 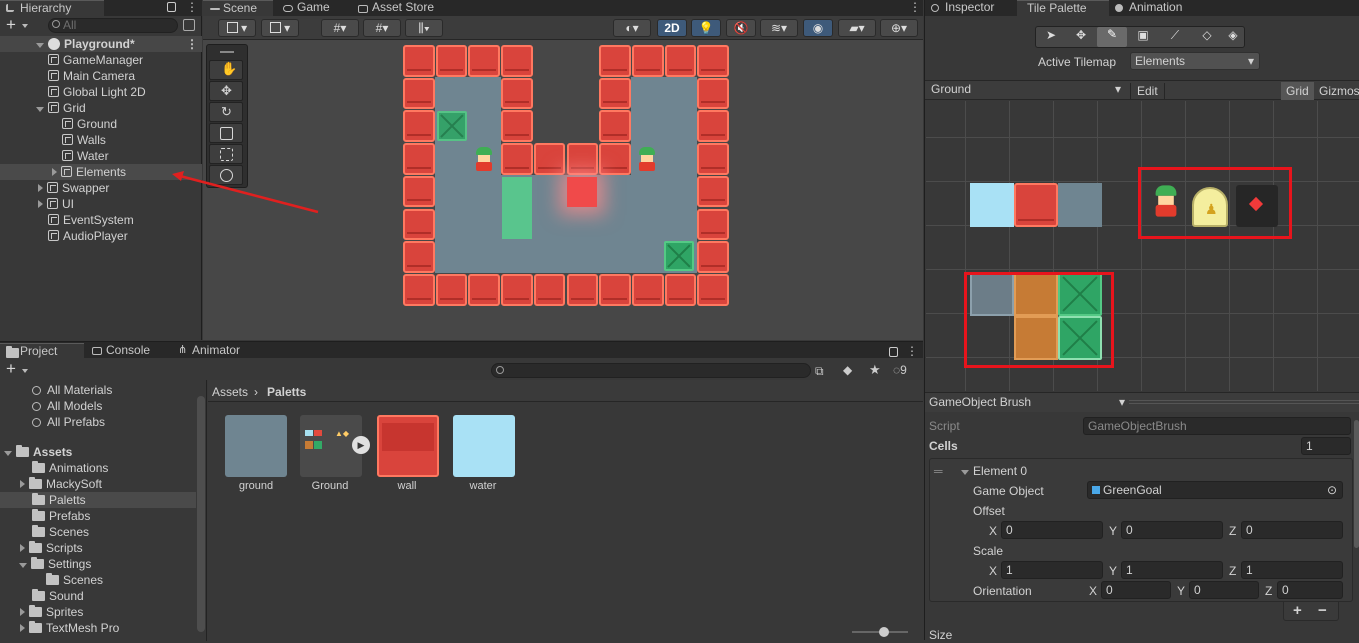 I want to click on select-tool-icon: ➤, so click(x=1051, y=37).